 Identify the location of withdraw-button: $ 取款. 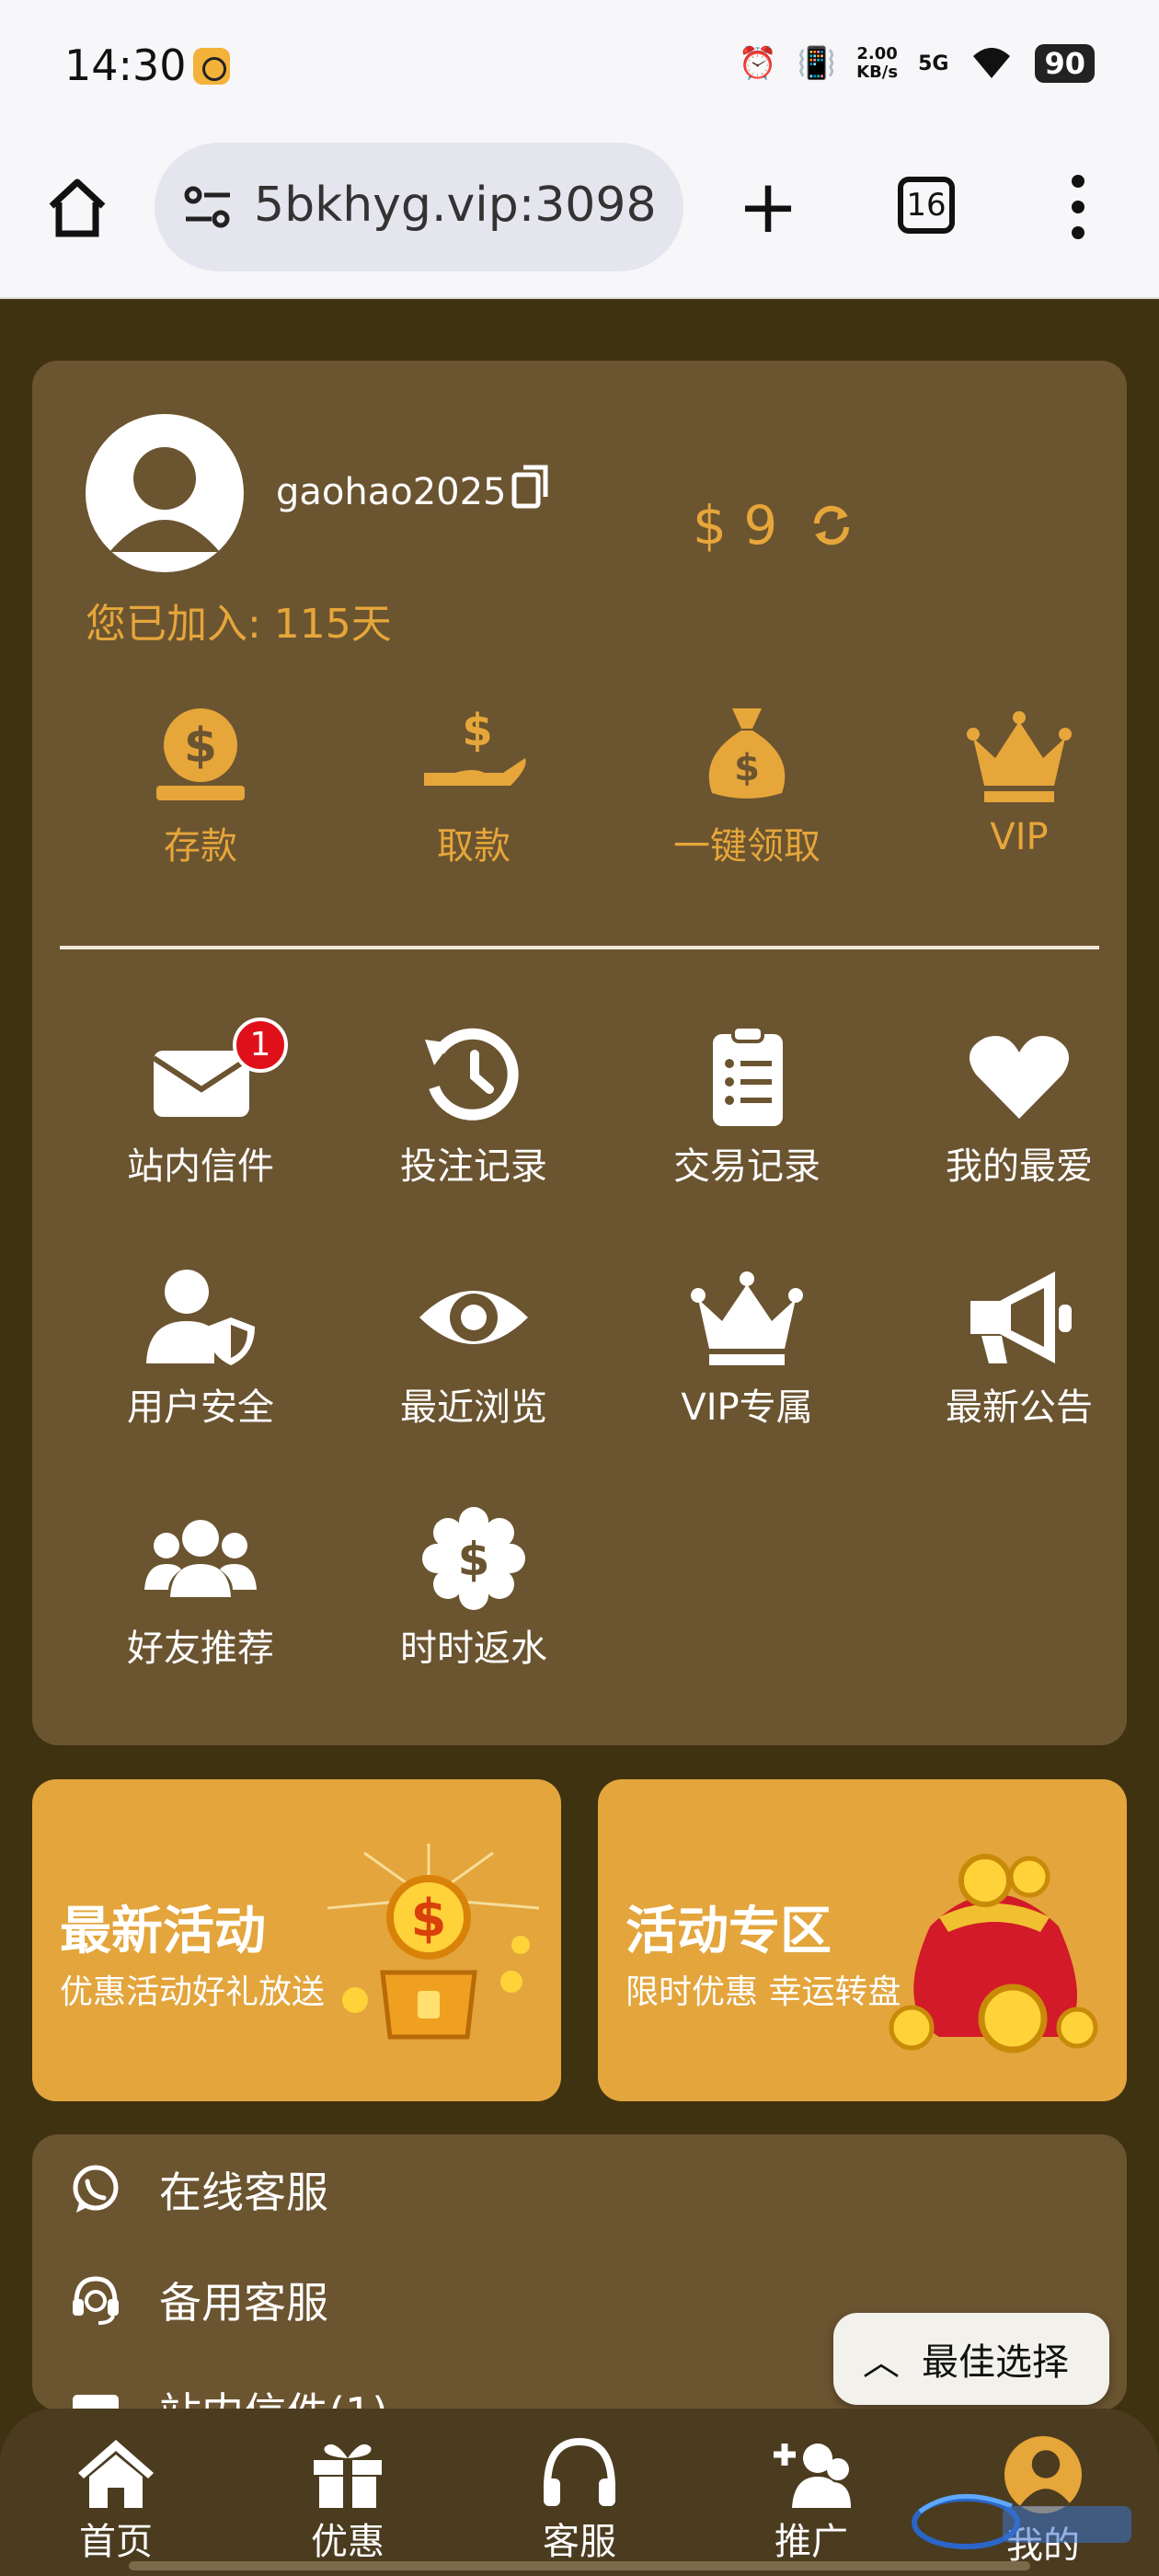
(474, 784).